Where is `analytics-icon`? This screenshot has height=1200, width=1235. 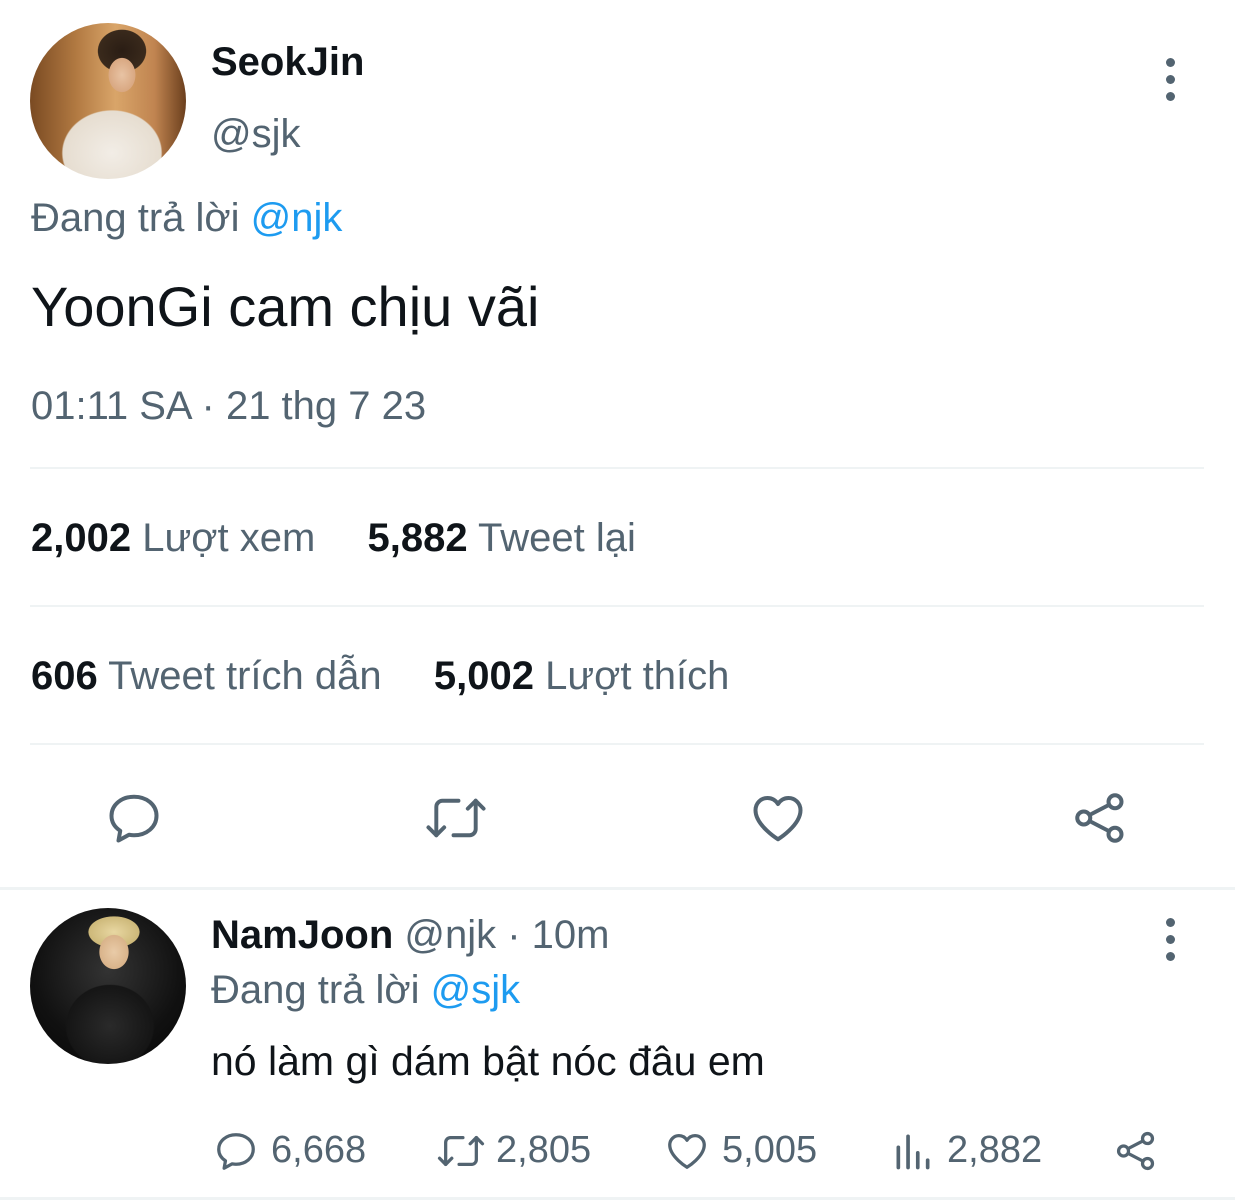
analytics-icon is located at coordinates (913, 1151).